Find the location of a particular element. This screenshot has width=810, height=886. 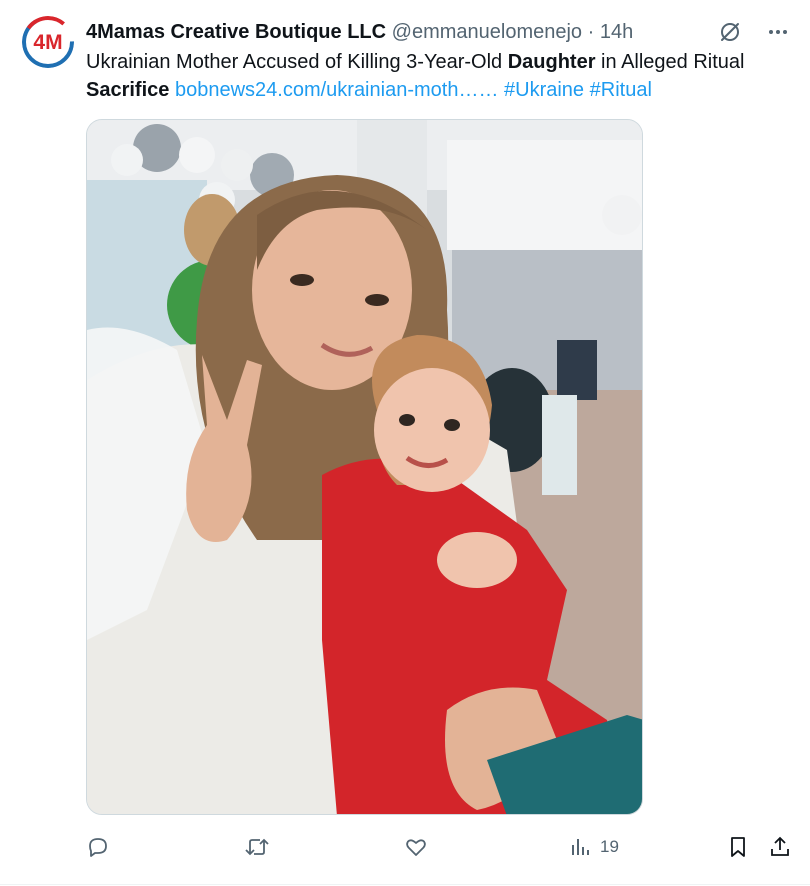

hashtag-ukraine: #Ukraine is located at coordinates (544, 90).